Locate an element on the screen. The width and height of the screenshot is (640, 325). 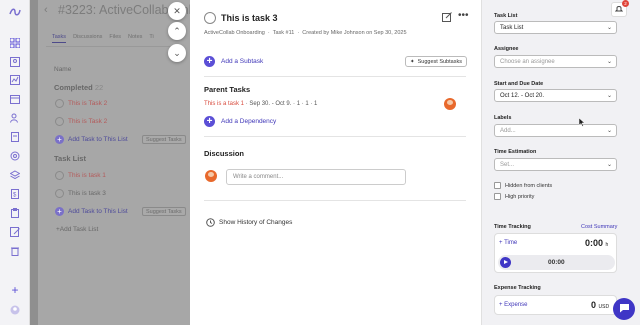
invoice-icon: $ is located at coordinates (15, 194).